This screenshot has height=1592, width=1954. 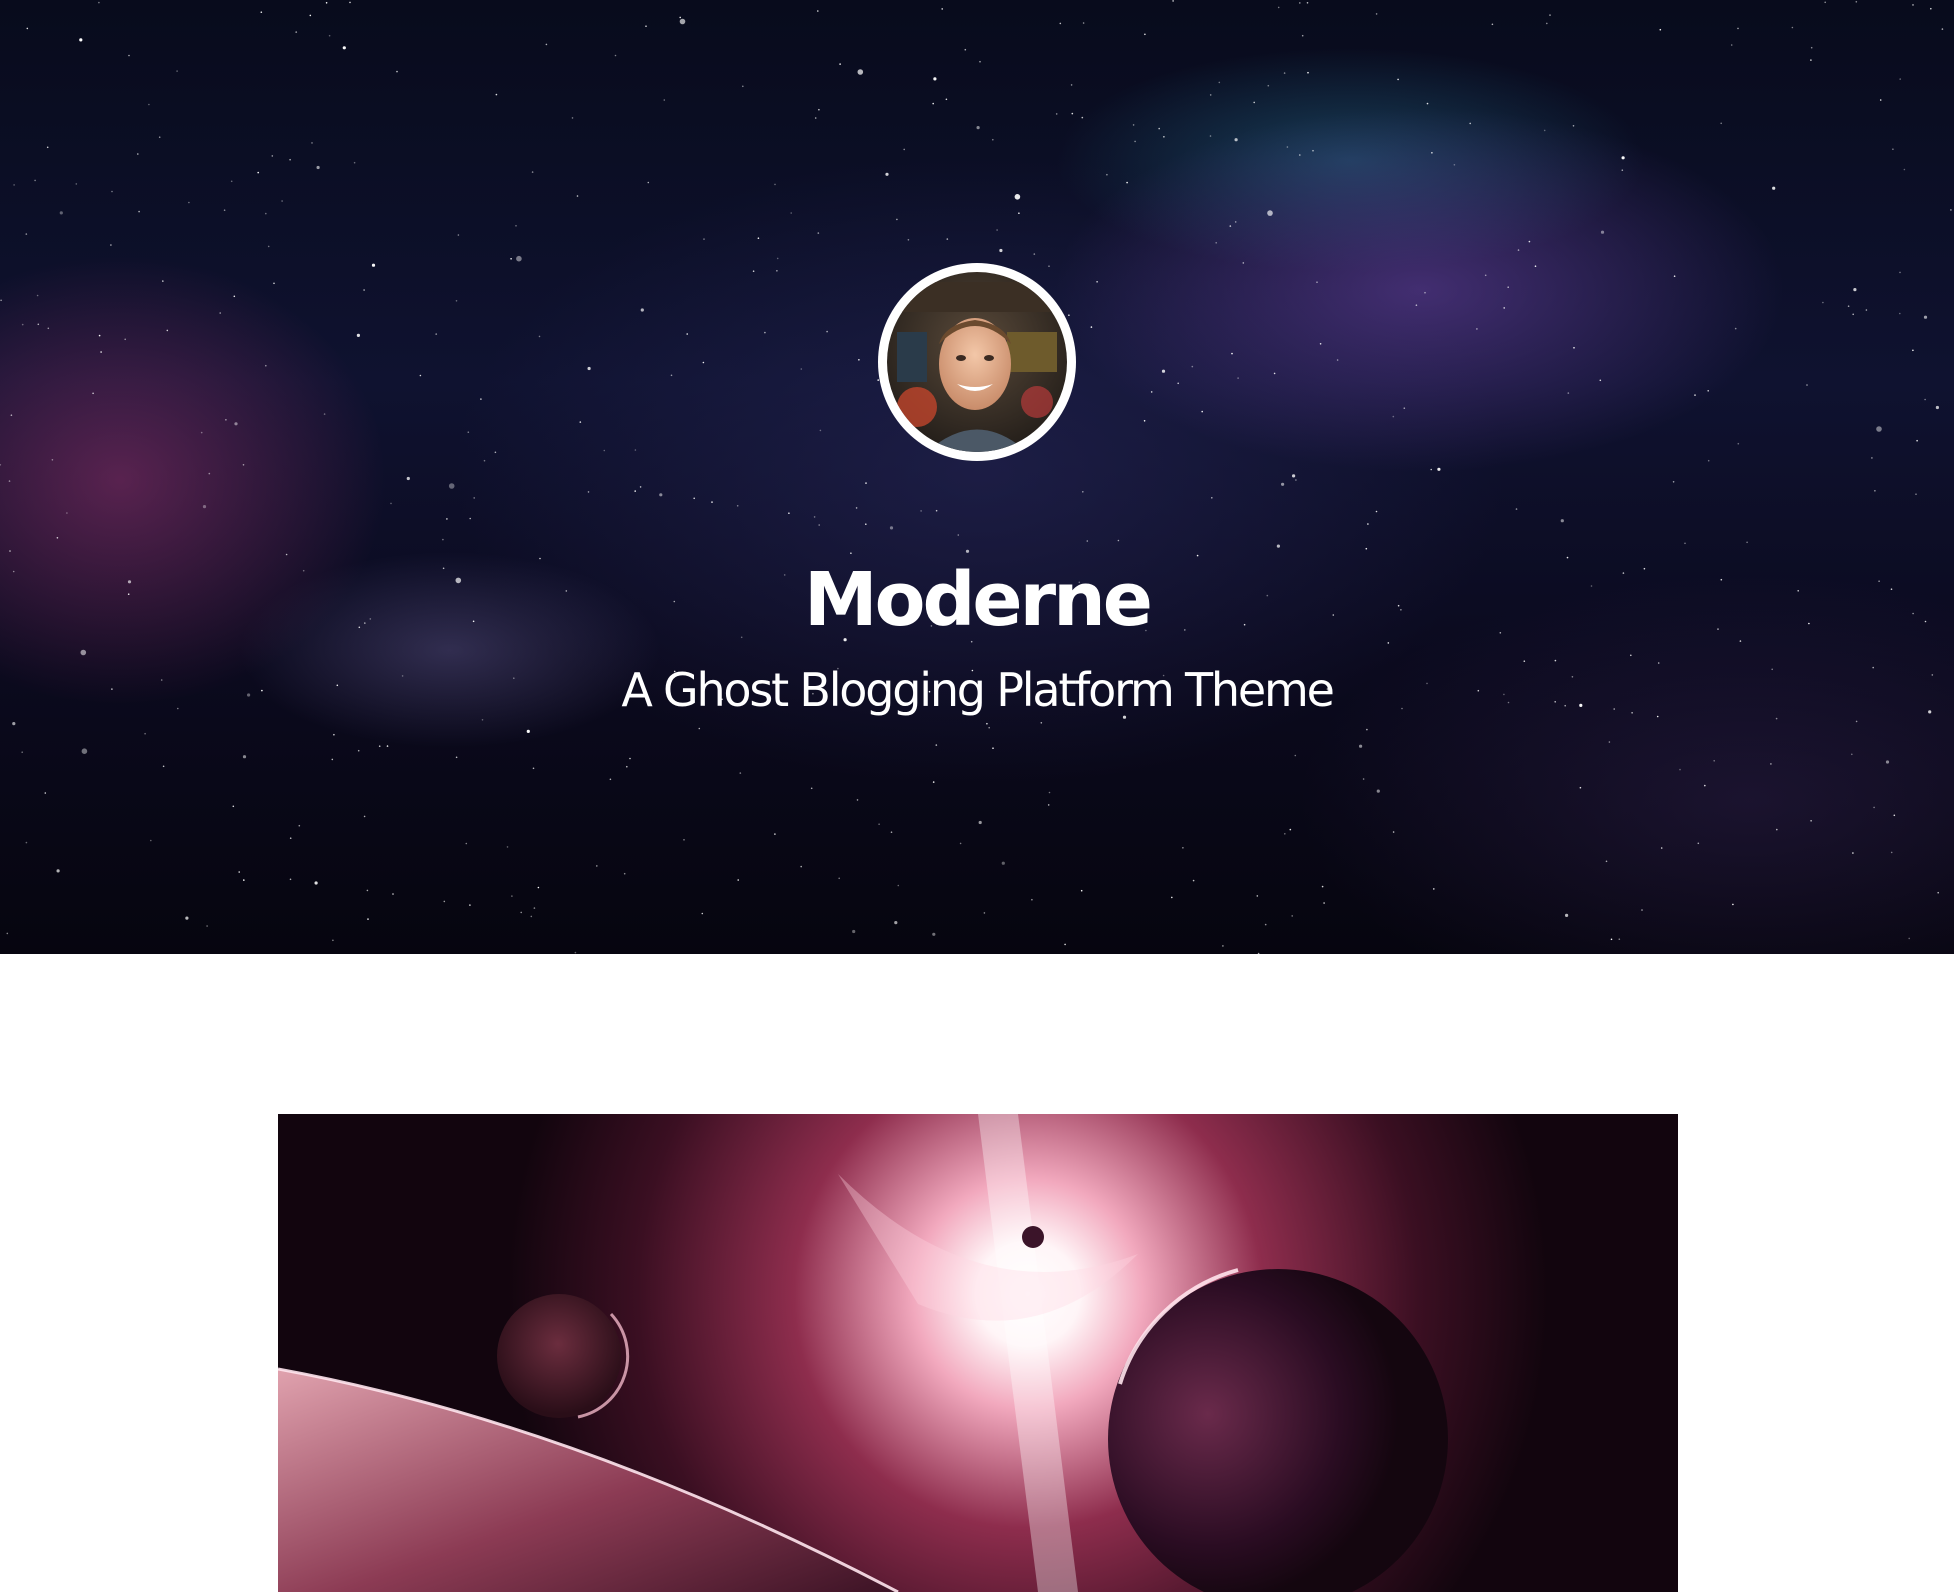 I want to click on author-photo, so click(x=977, y=362).